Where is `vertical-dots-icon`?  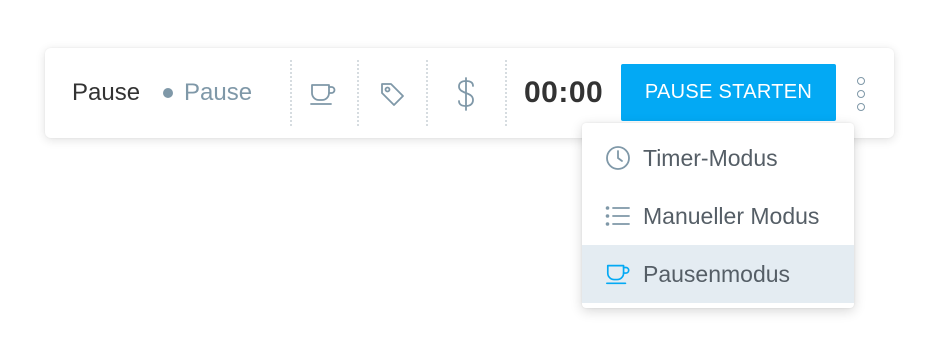 vertical-dots-icon is located at coordinates (861, 94).